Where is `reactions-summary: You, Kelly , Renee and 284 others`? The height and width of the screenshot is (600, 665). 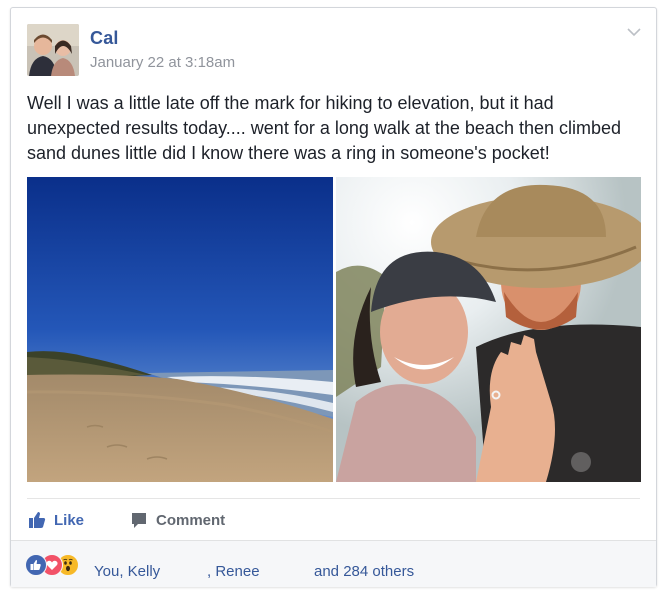
reactions-summary: You, Kelly , Renee and 284 others is located at coordinates (333, 563).